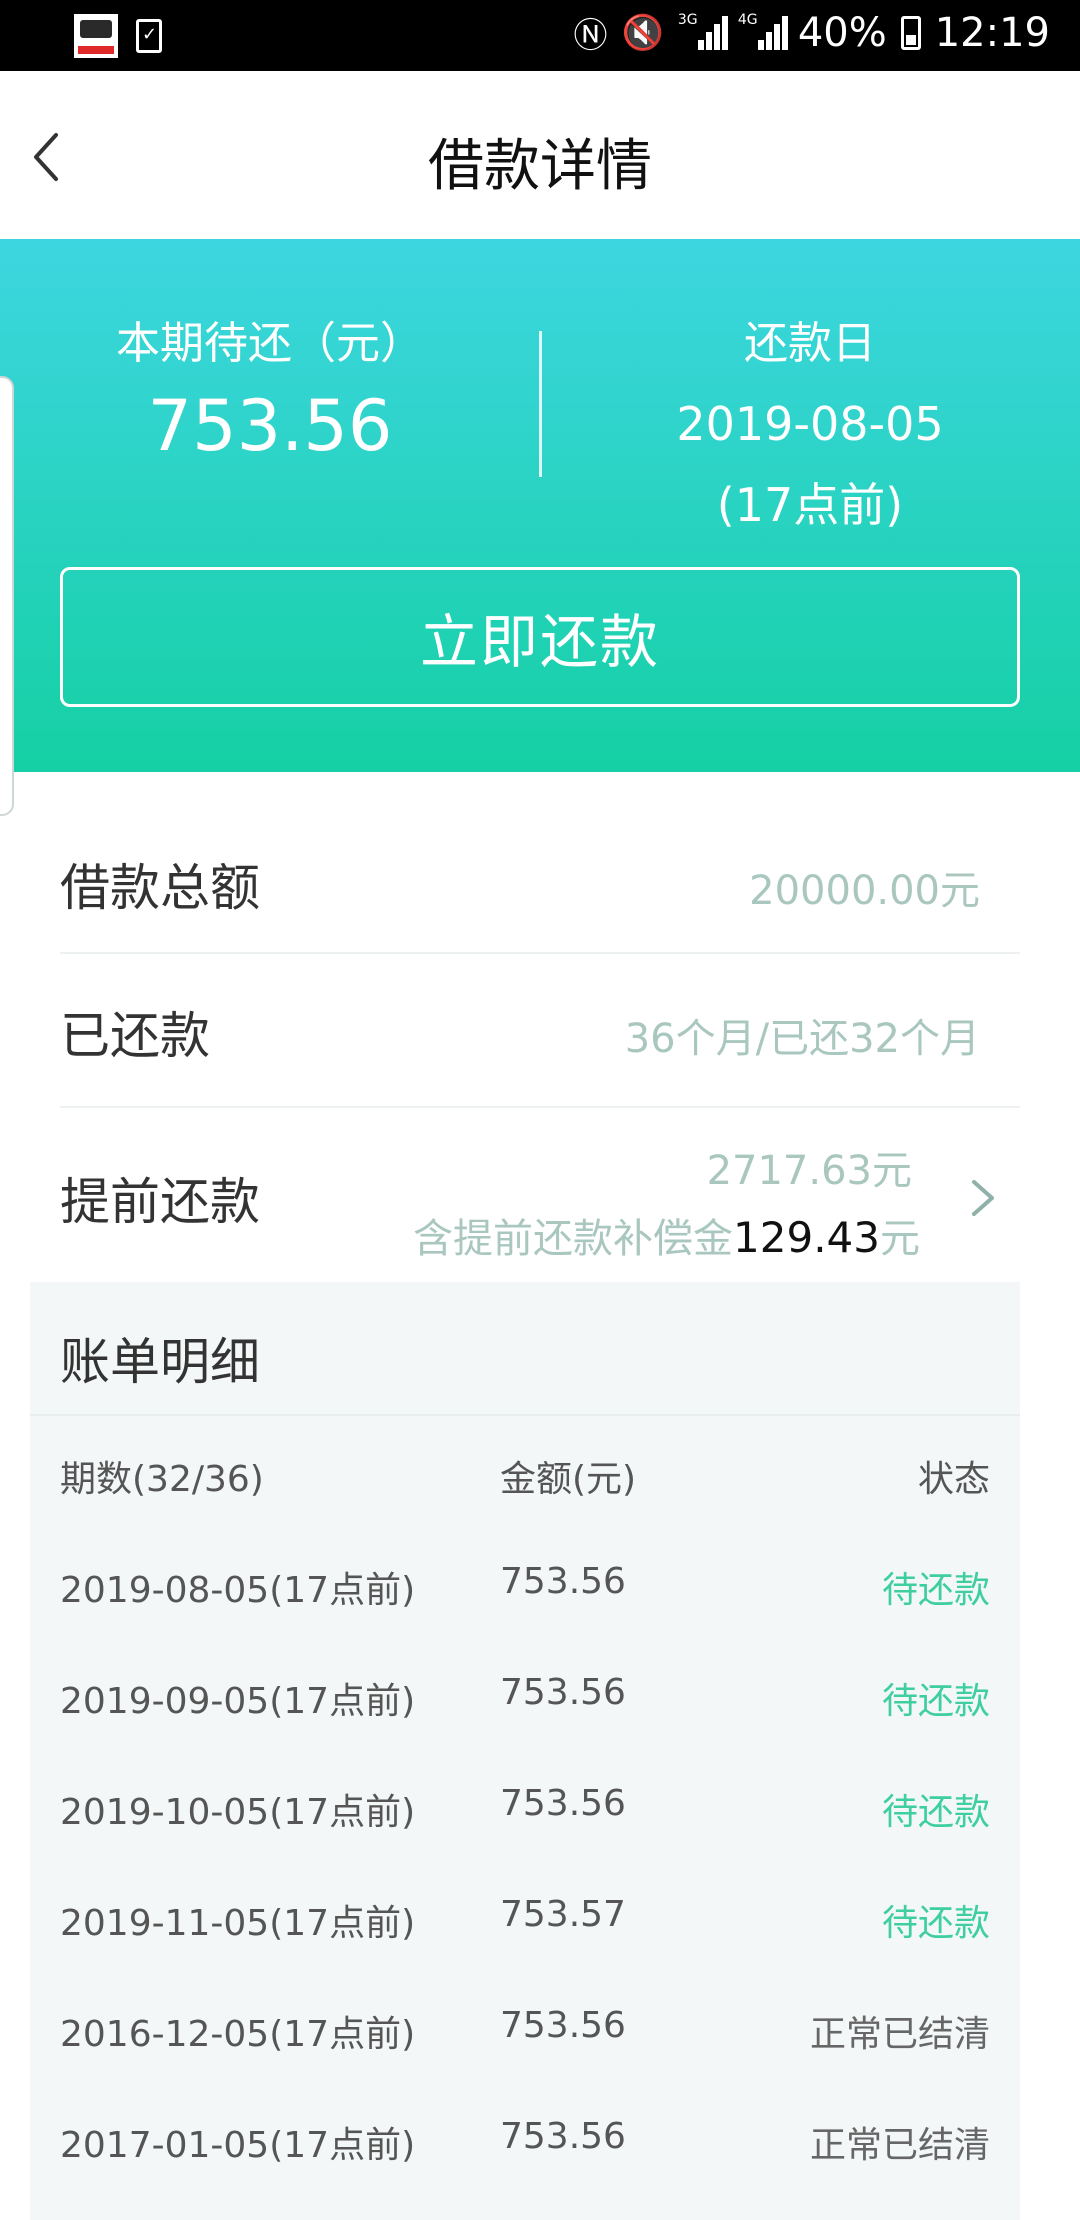 Image resolution: width=1080 pixels, height=2220 pixels. What do you see at coordinates (149, 36) in the screenshot?
I see `task-notification-icon` at bounding box center [149, 36].